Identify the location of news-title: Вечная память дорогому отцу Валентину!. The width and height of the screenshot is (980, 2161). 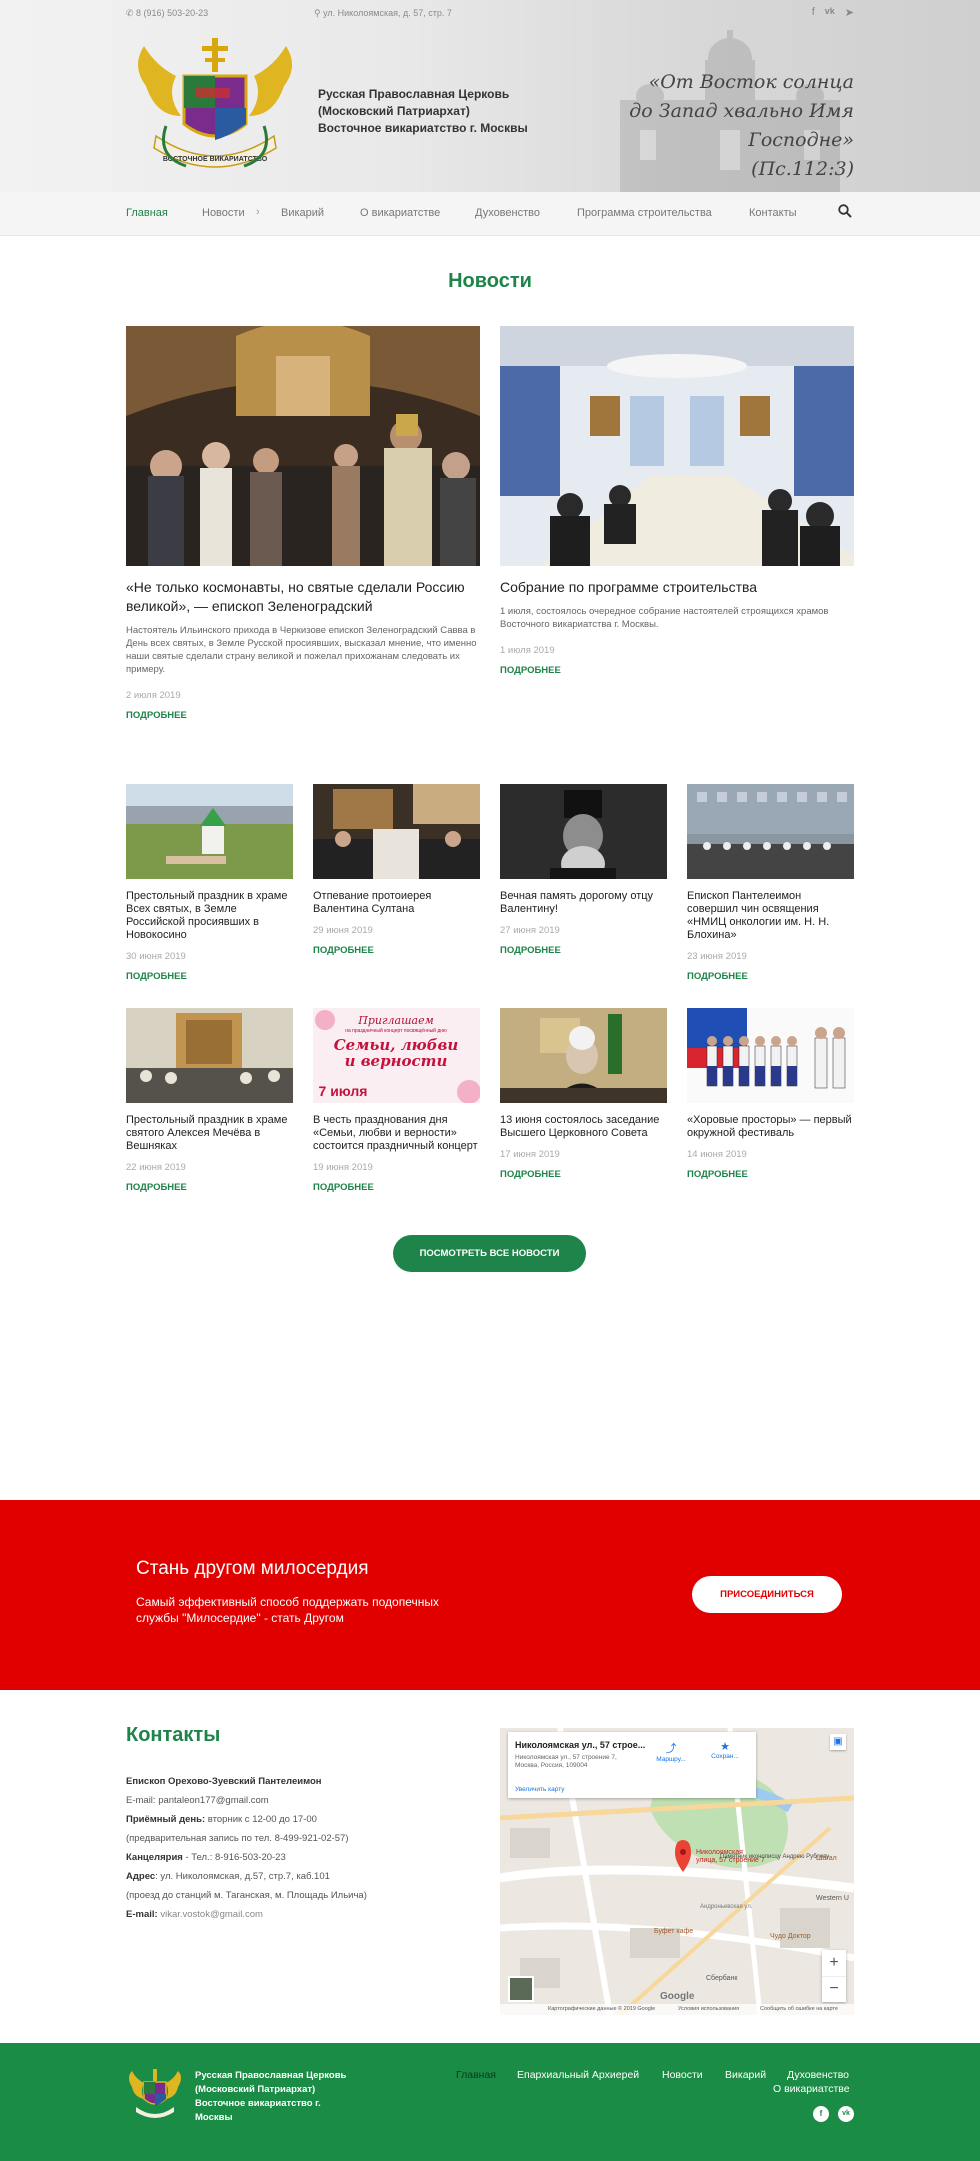
(583, 903).